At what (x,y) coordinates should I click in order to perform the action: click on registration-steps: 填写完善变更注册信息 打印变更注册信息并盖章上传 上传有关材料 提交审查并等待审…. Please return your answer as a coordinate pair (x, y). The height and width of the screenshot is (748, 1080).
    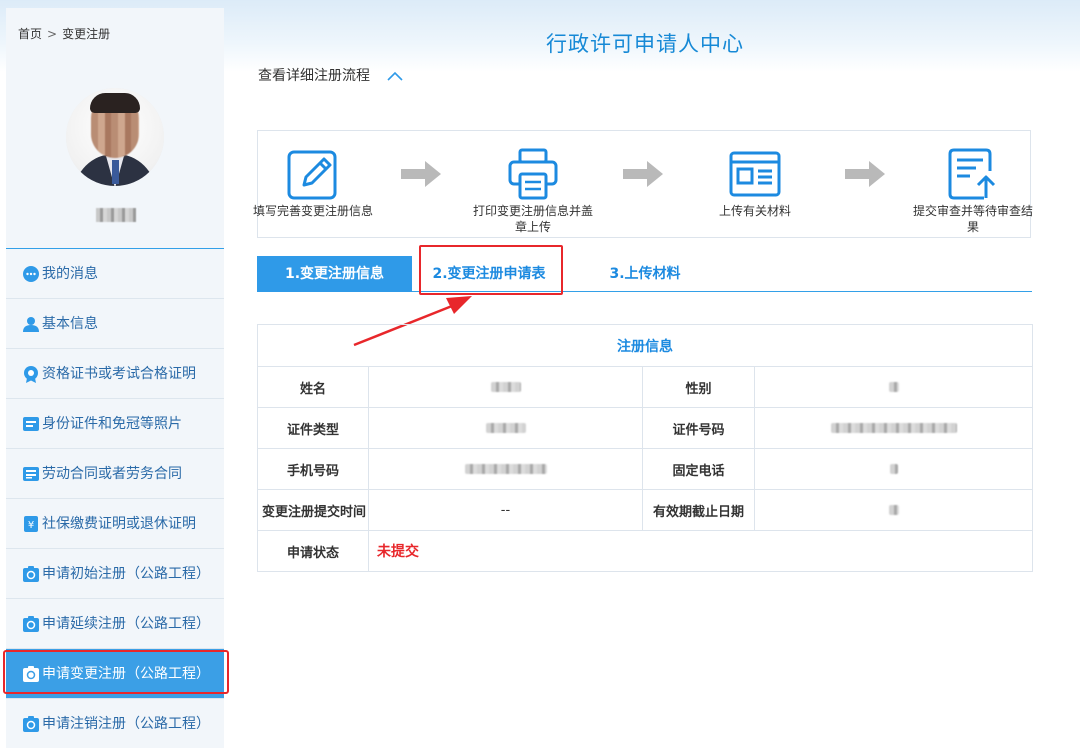
    Looking at the image, I should click on (643, 184).